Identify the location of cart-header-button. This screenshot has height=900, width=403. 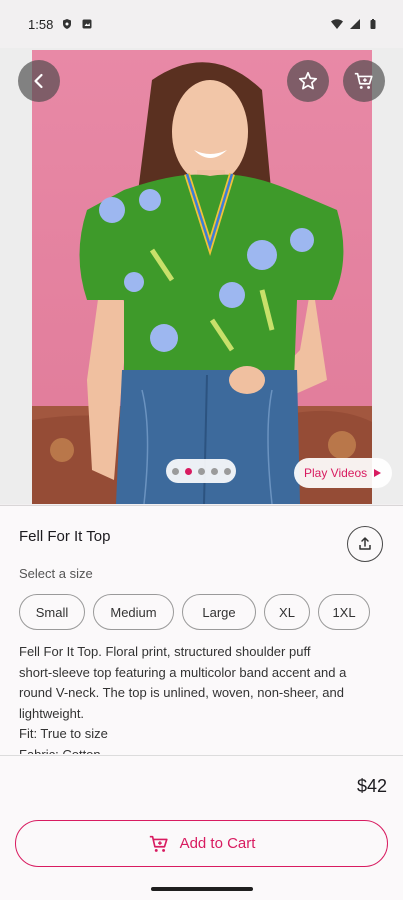
(364, 81).